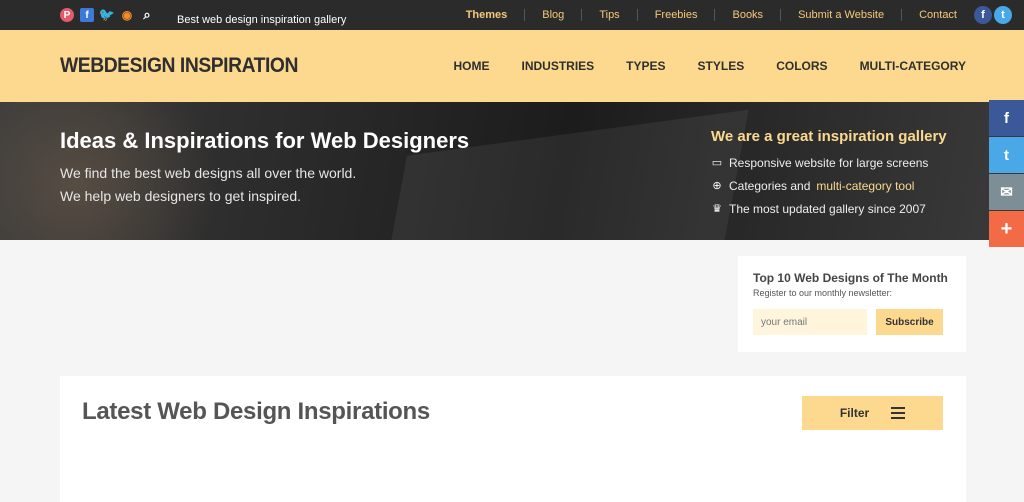 Image resolution: width=1024 pixels, height=502 pixels. Describe the element at coordinates (810, 322) in the screenshot. I see `email-input` at that location.